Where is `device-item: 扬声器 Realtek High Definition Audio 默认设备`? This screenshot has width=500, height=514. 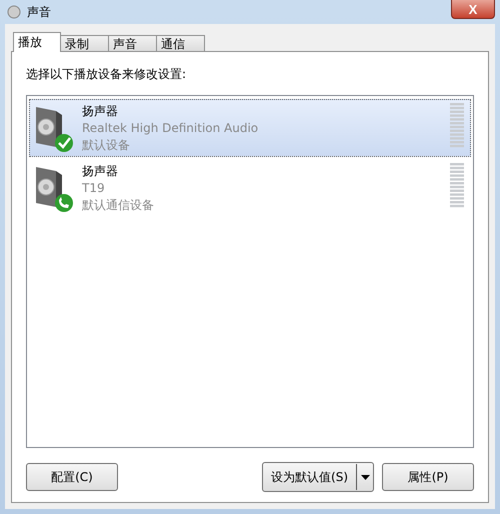
device-item: 扬声器 Realtek High Definition Audio 默认设备 is located at coordinates (250, 128).